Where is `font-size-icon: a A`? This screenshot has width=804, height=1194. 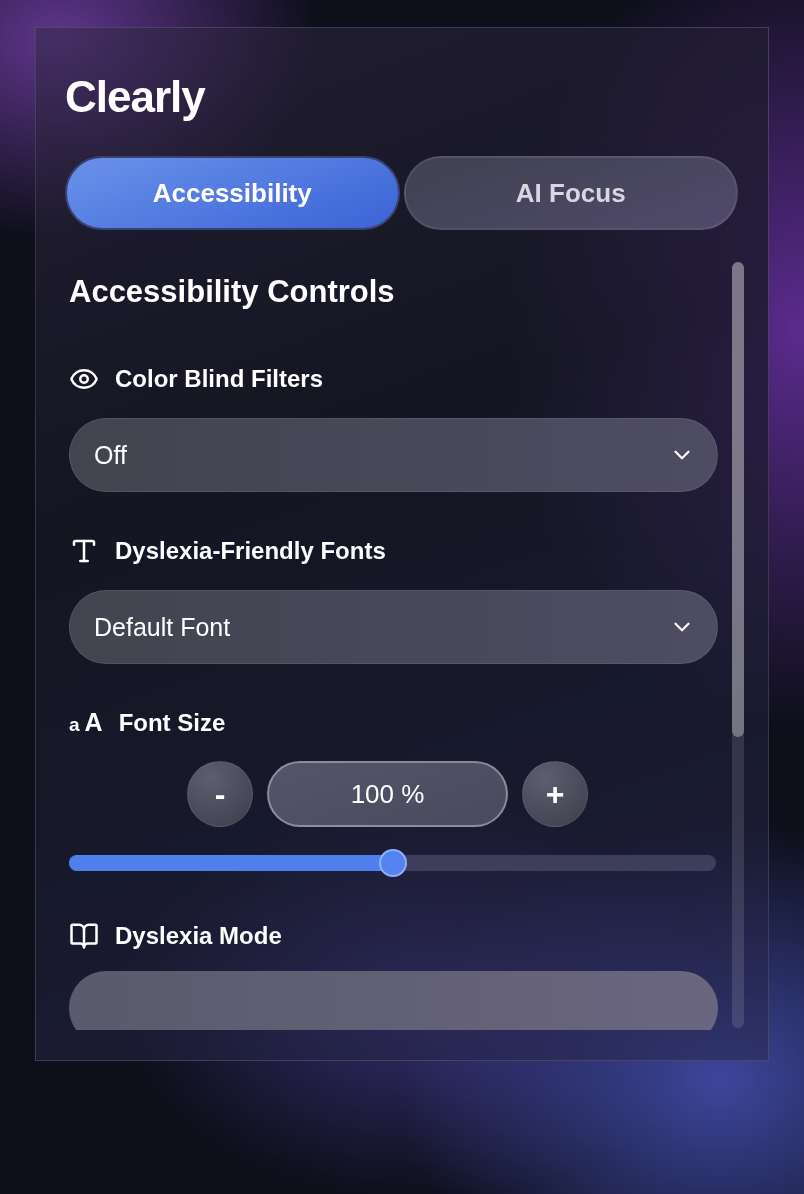
font-size-icon: a A is located at coordinates (86, 722).